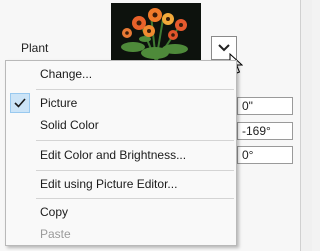 The image size is (320, 251). What do you see at coordinates (69, 125) in the screenshot?
I see `menu-item-label: Solid Color` at bounding box center [69, 125].